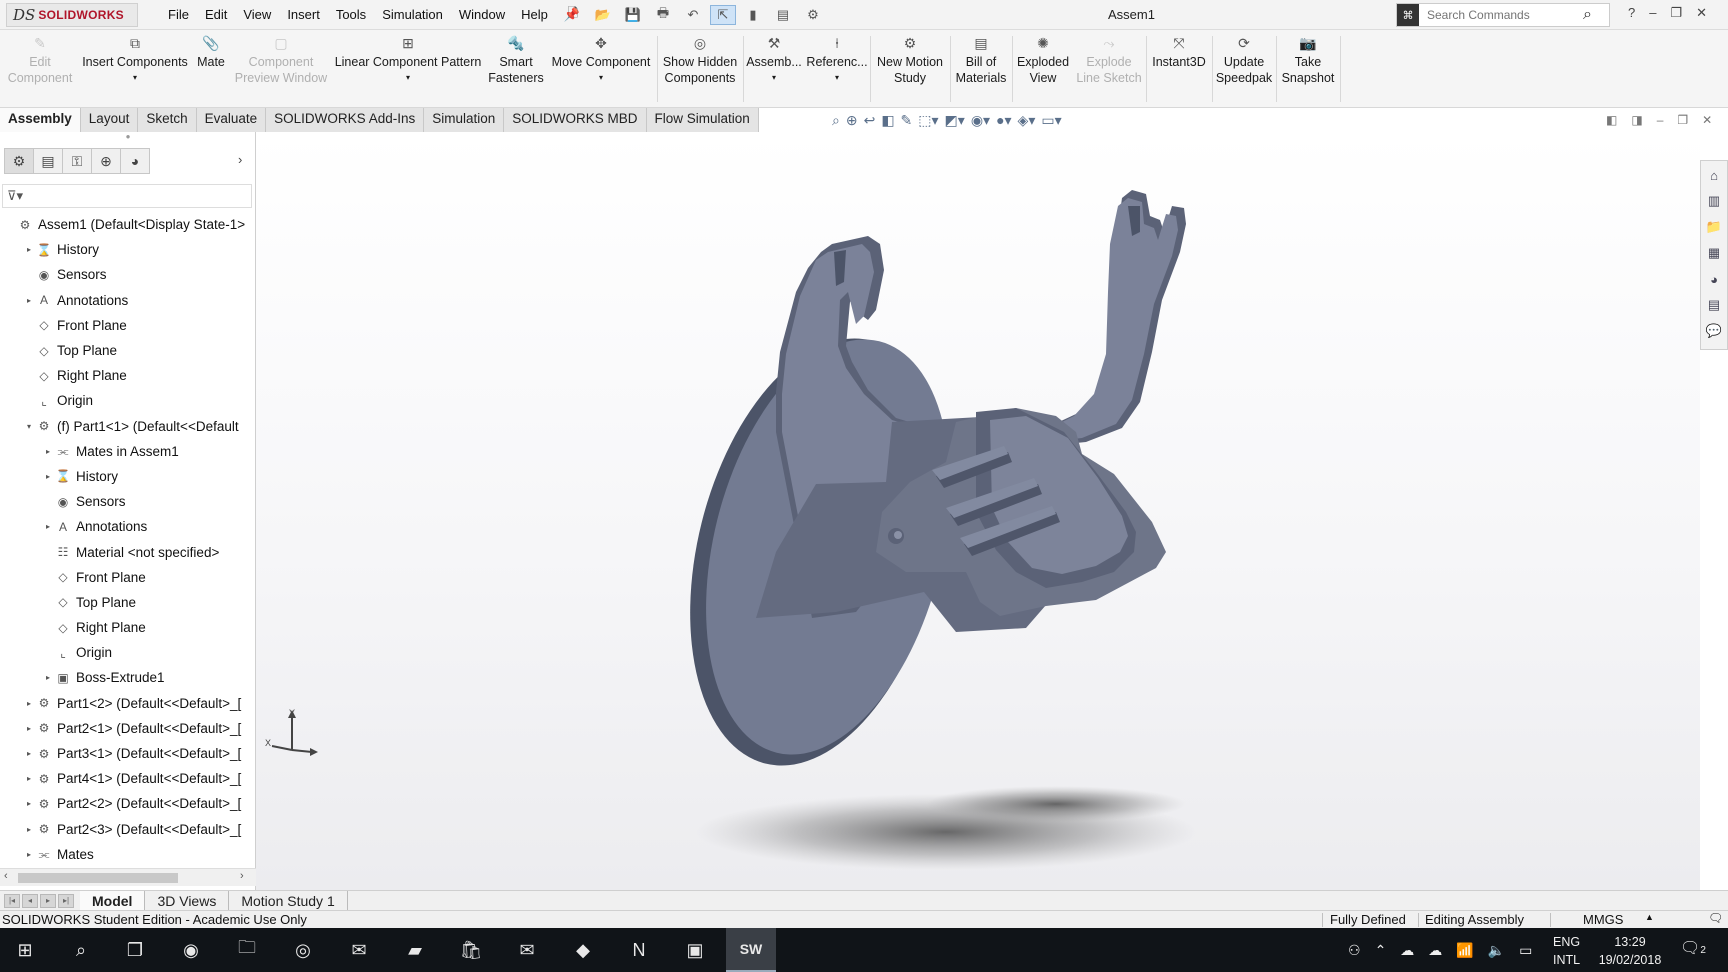 The width and height of the screenshot is (1728, 972). Describe the element at coordinates (516, 69) in the screenshot. I see `smart-fasteners-button: 🔩 Smart Fasteners` at that location.